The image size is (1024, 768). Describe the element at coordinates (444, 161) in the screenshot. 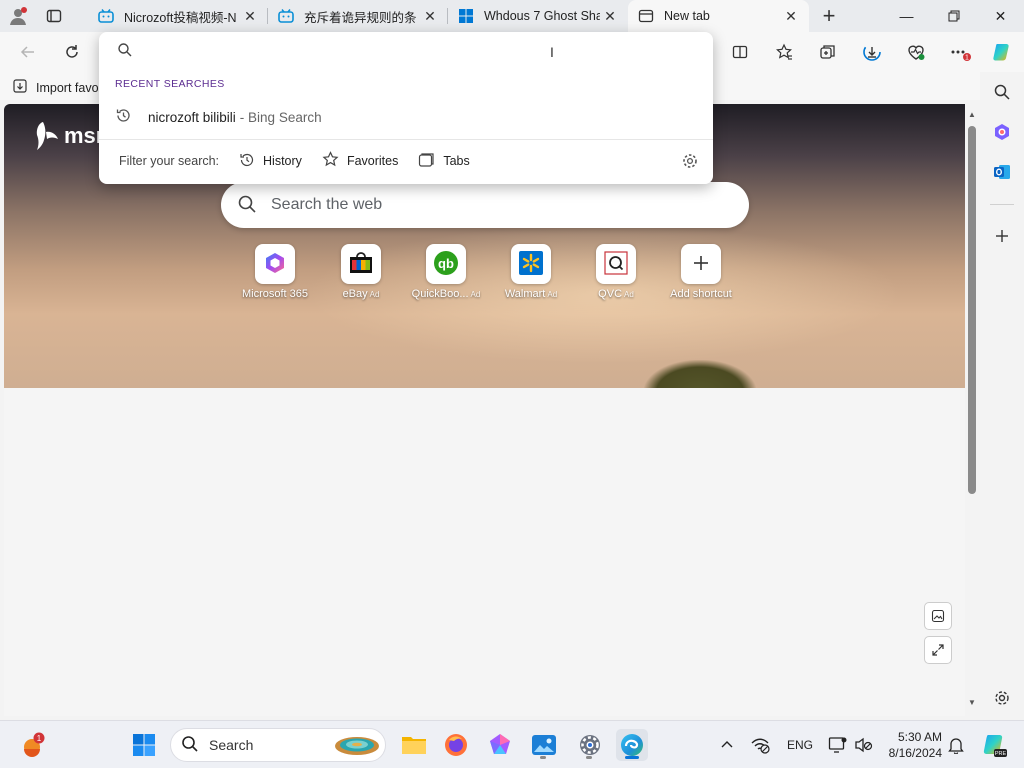

I see `filter-tabs-button: Tabs` at that location.